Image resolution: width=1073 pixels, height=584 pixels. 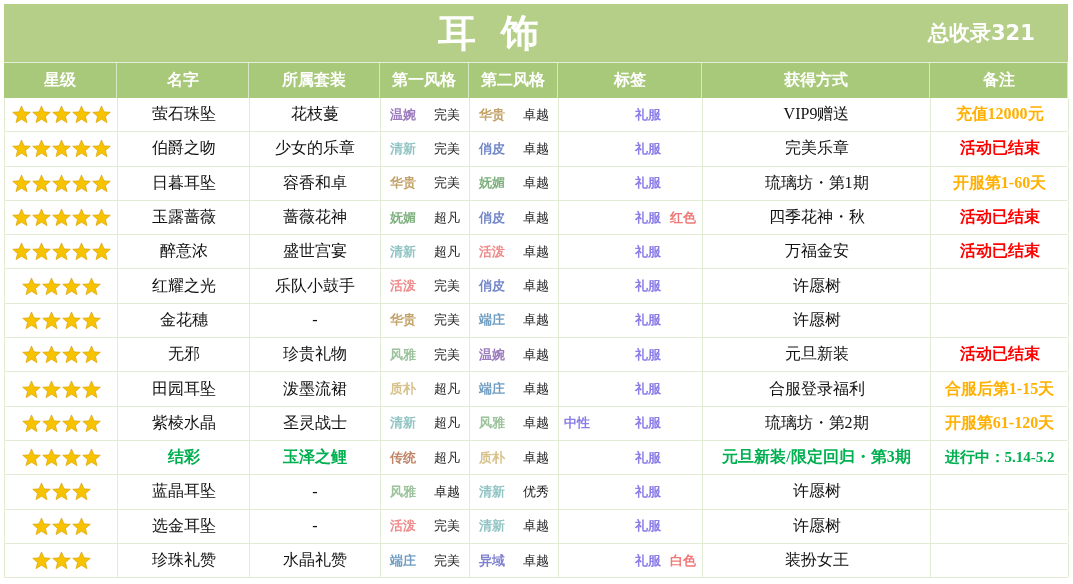 I want to click on sheet-title: 耳 饰, so click(x=492, y=32).